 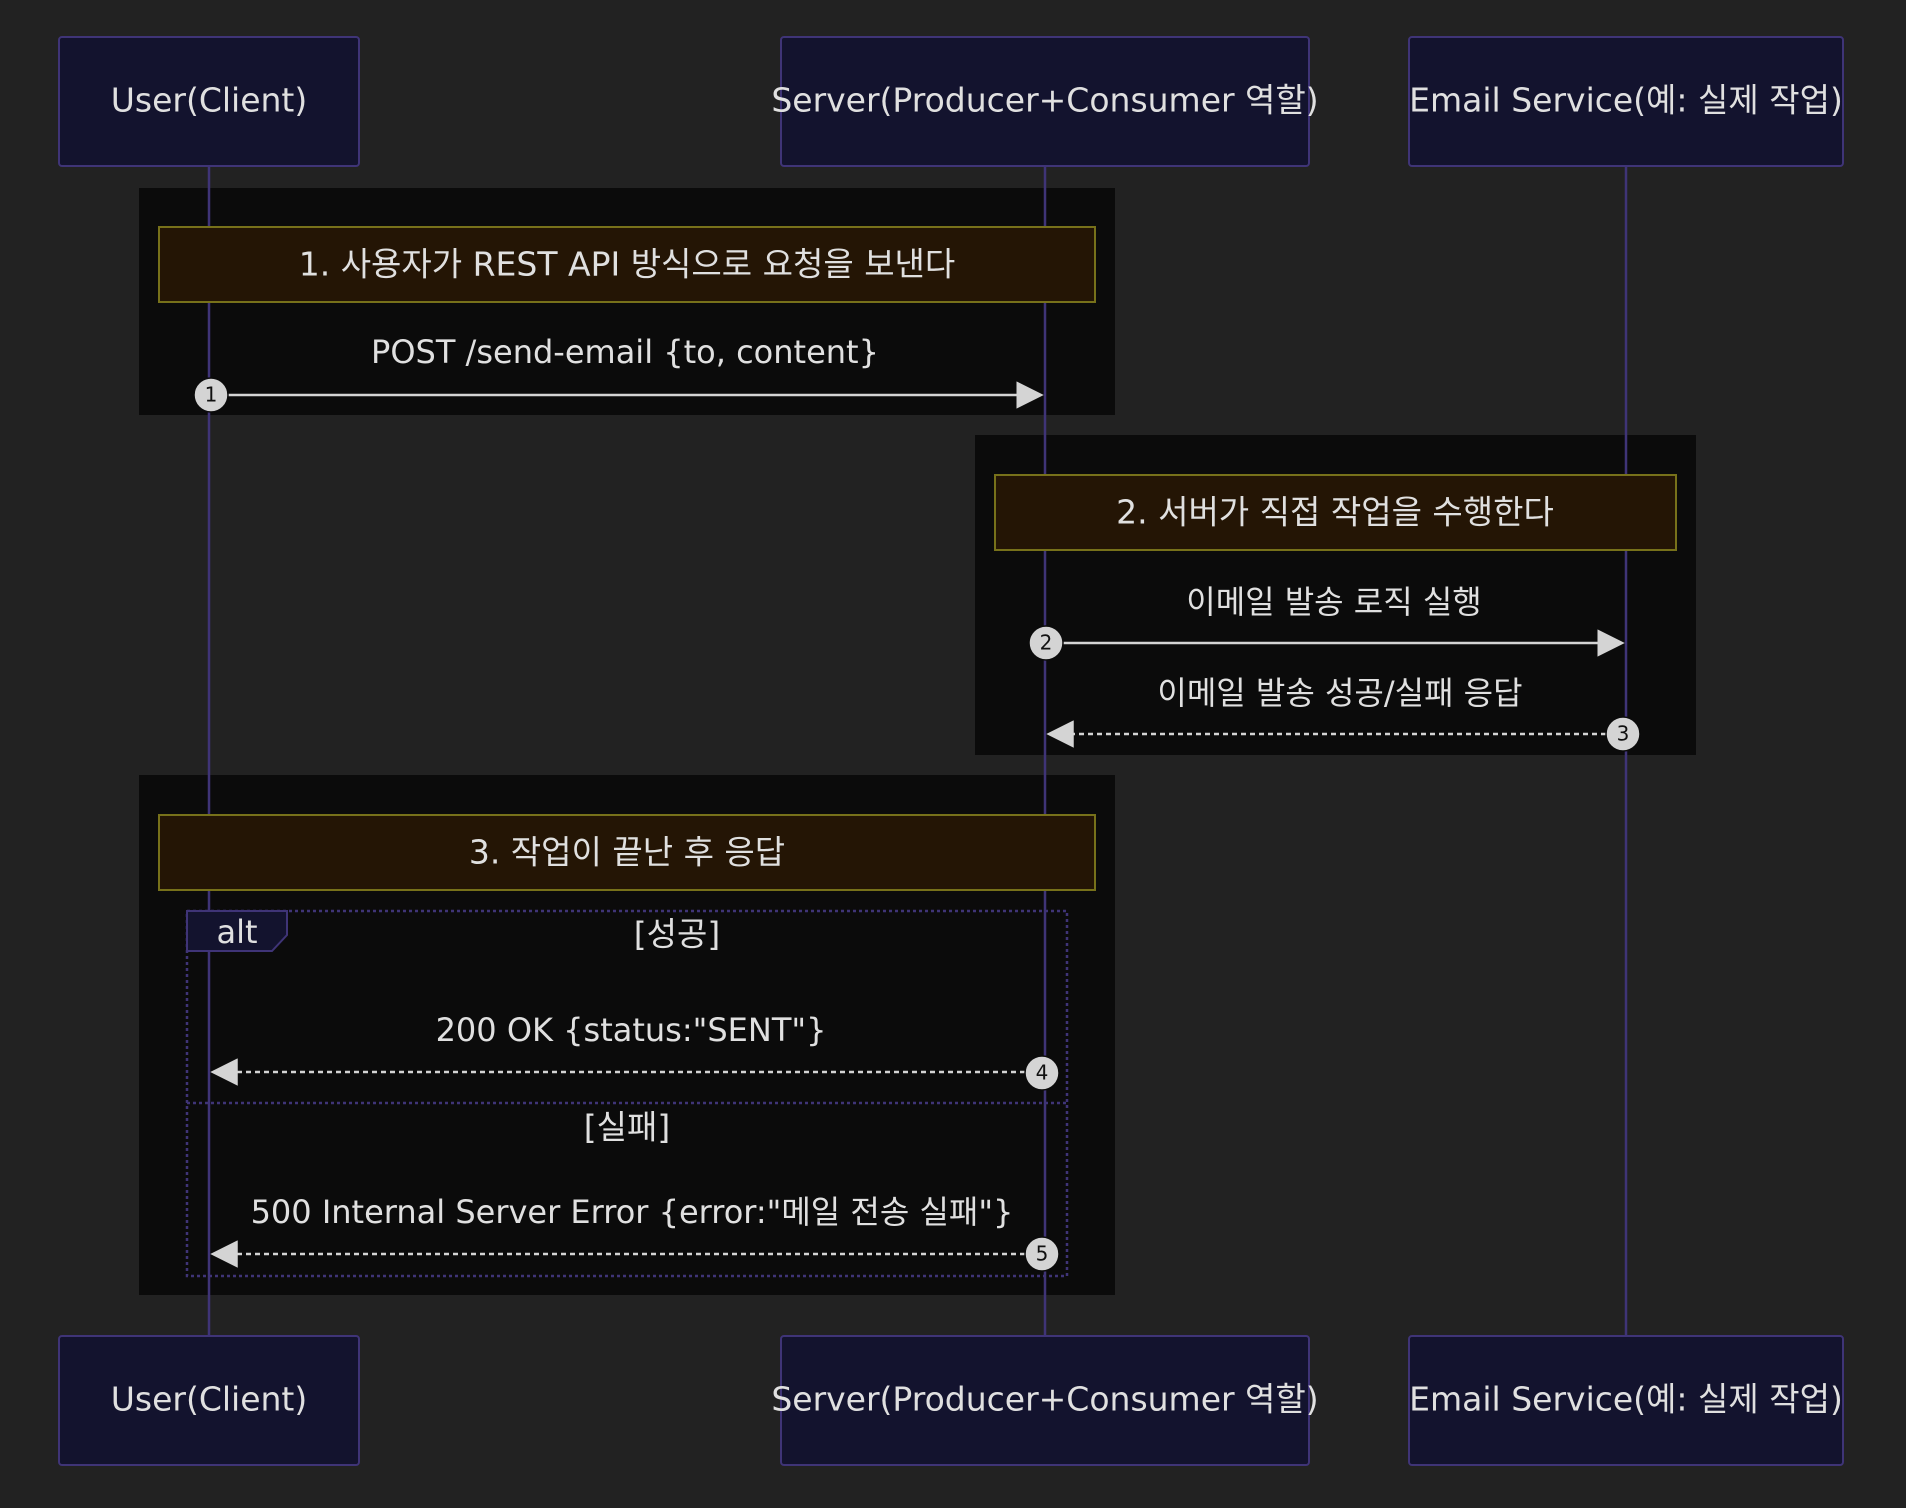 I want to click on actor-server-top: Server(Producer+Consumer 역할), so click(x=1045, y=101).